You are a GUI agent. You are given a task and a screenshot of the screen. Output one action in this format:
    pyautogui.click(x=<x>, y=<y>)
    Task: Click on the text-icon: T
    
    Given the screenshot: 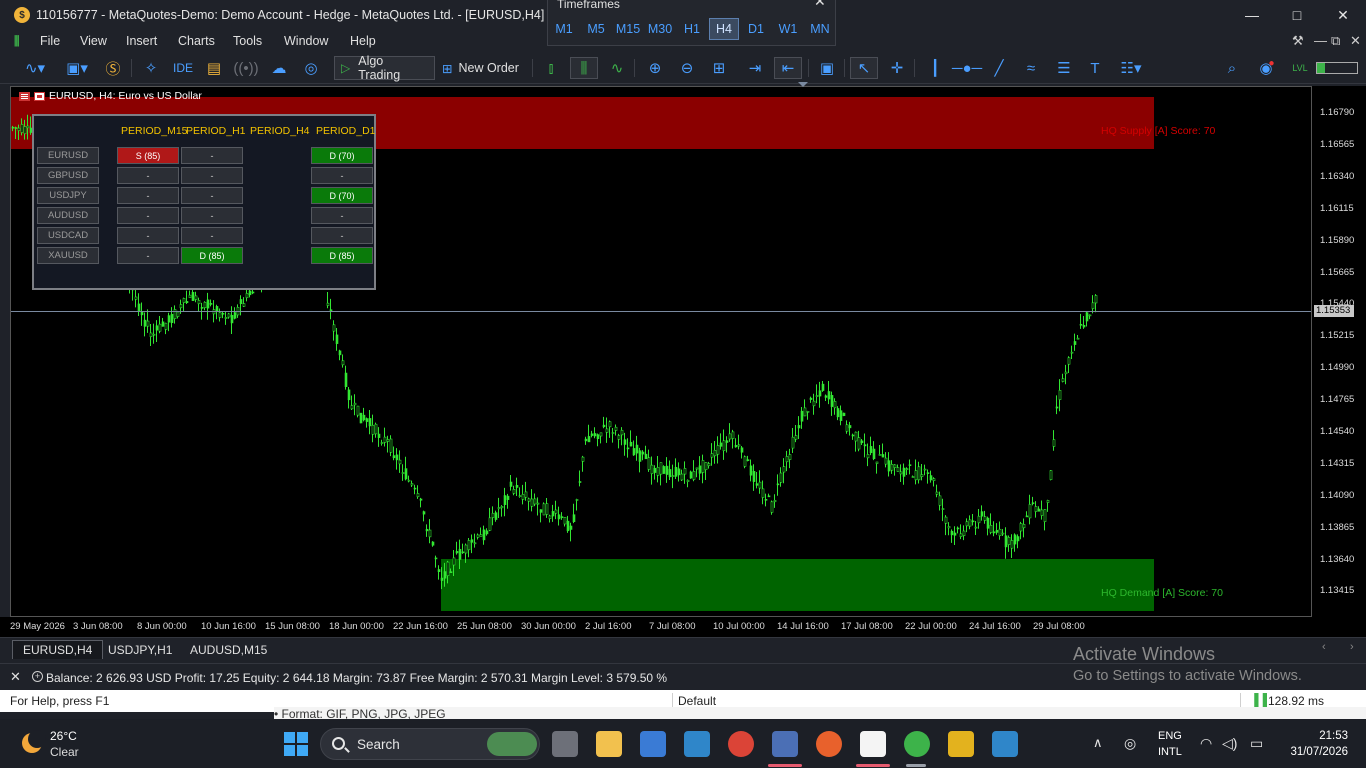 What is the action you would take?
    pyautogui.click(x=1095, y=68)
    